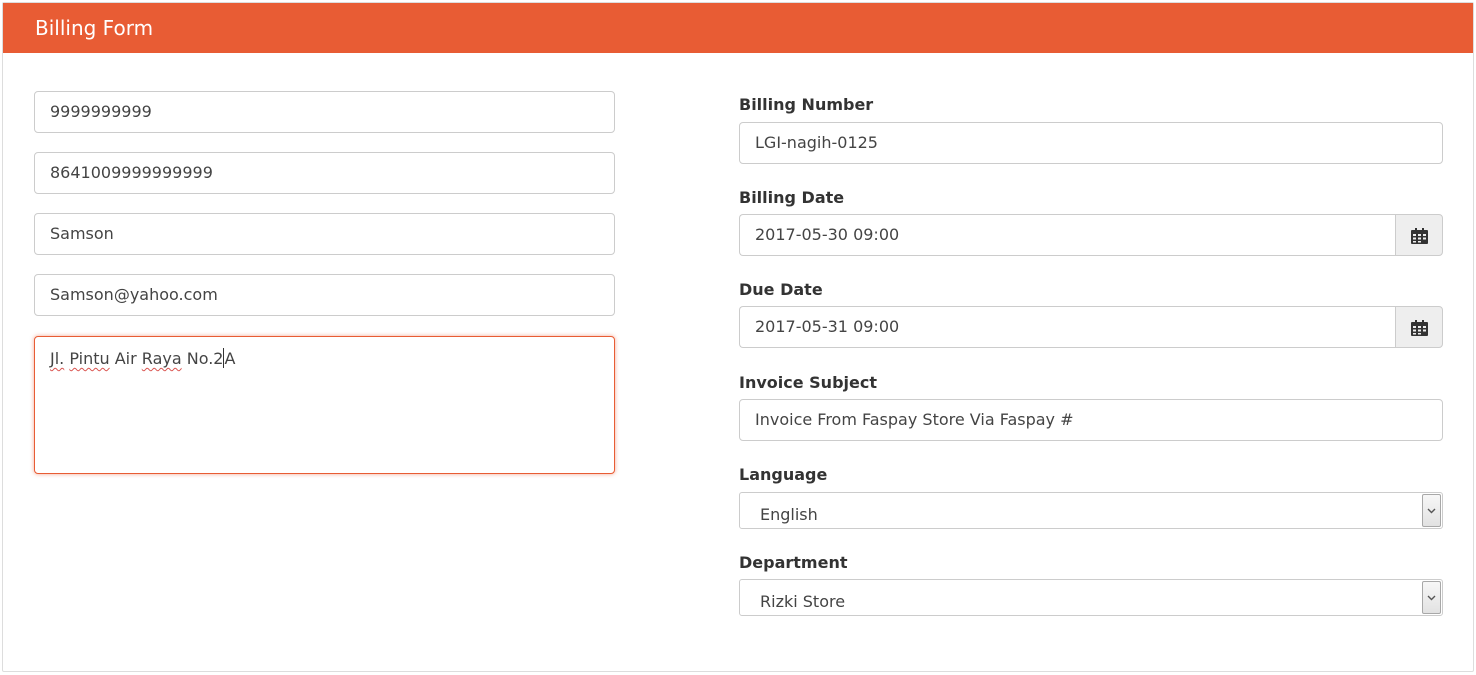  I want to click on language-dropdown-button, so click(1431, 510).